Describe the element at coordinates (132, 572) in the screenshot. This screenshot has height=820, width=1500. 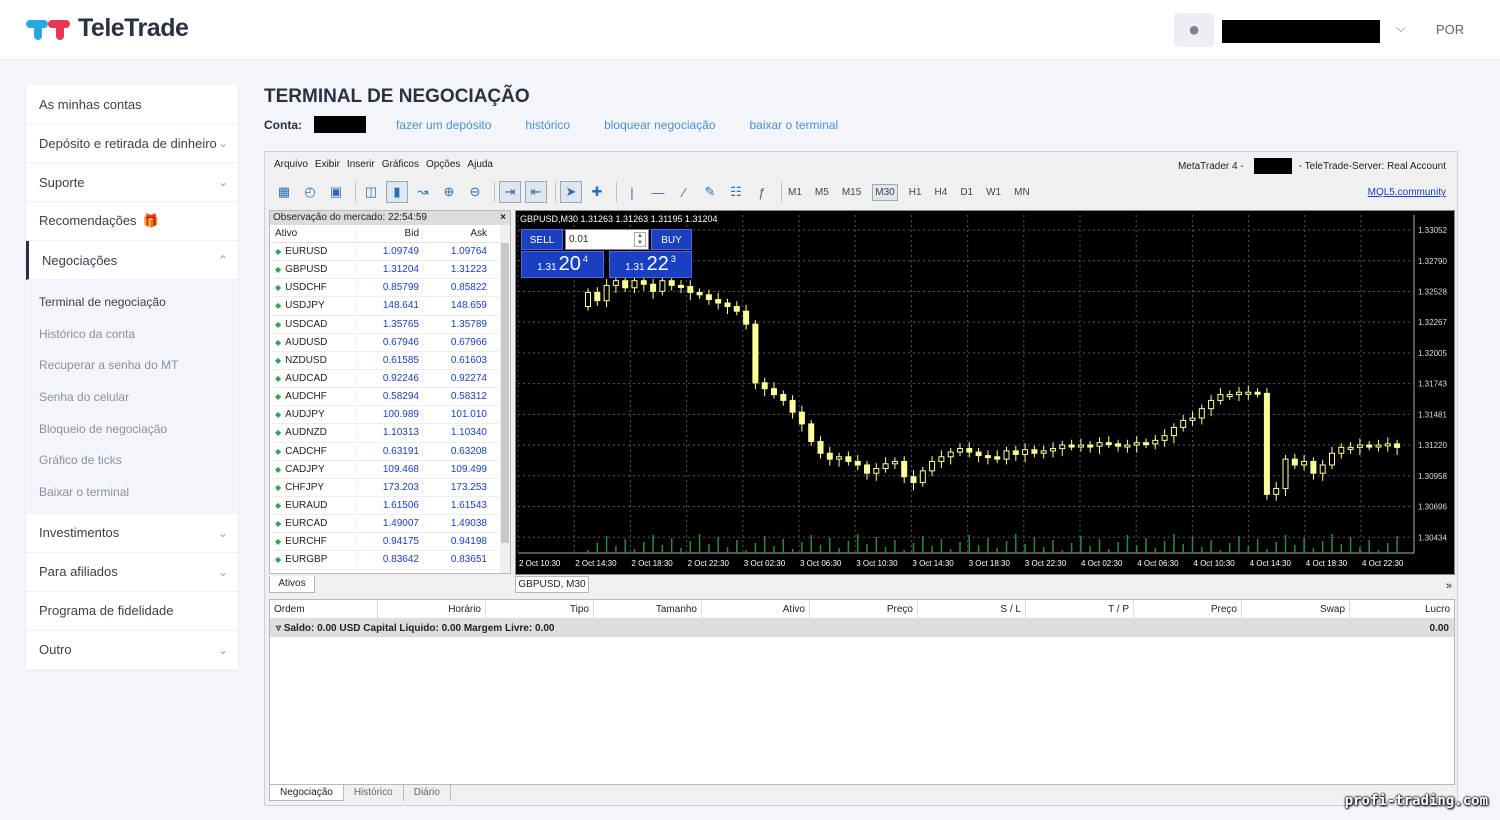
I see `sidebar-item-affiliates: Para afiliados ⌄` at that location.